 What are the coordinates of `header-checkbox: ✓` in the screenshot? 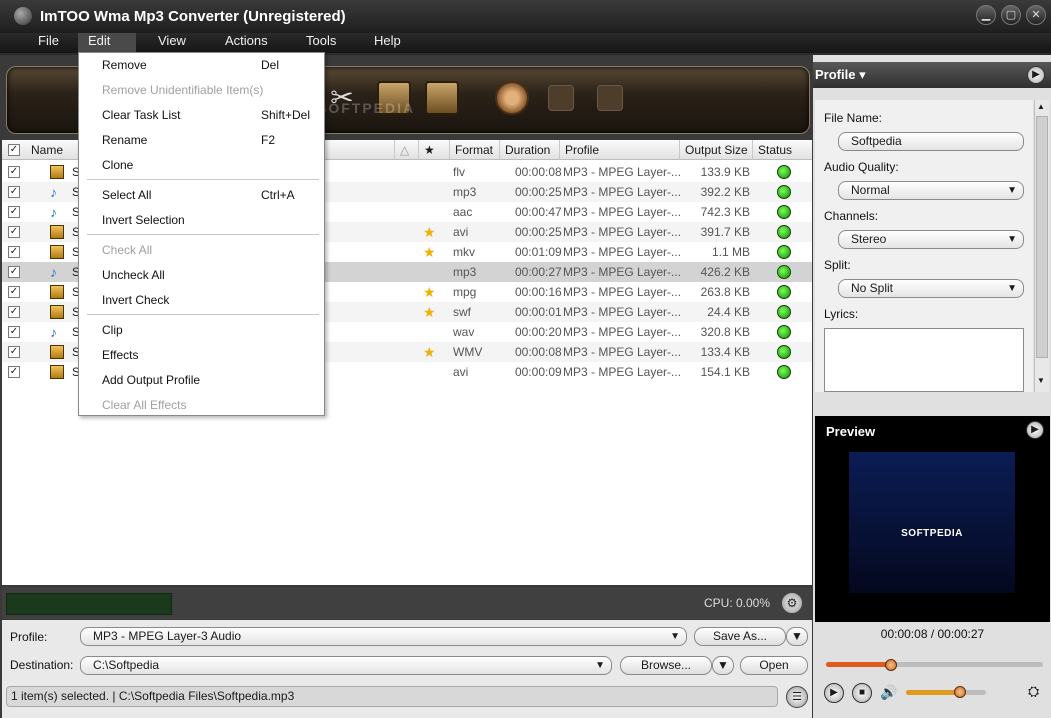 It's located at (14, 150).